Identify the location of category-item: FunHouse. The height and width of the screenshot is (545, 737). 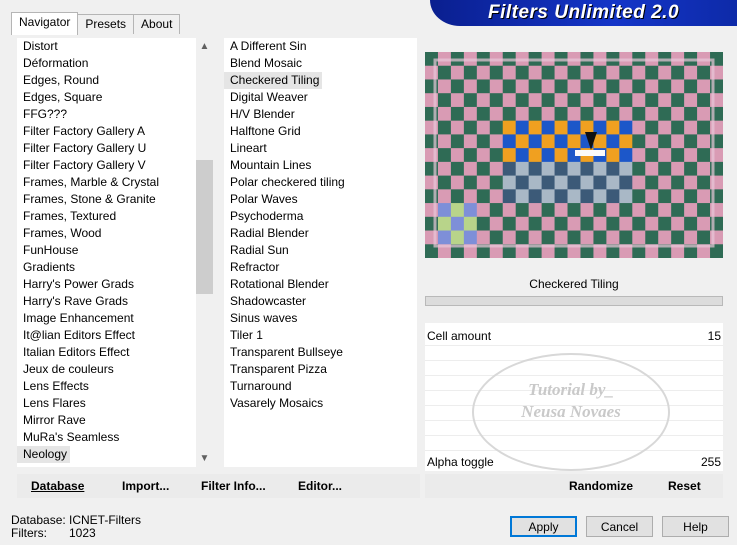
(115, 250).